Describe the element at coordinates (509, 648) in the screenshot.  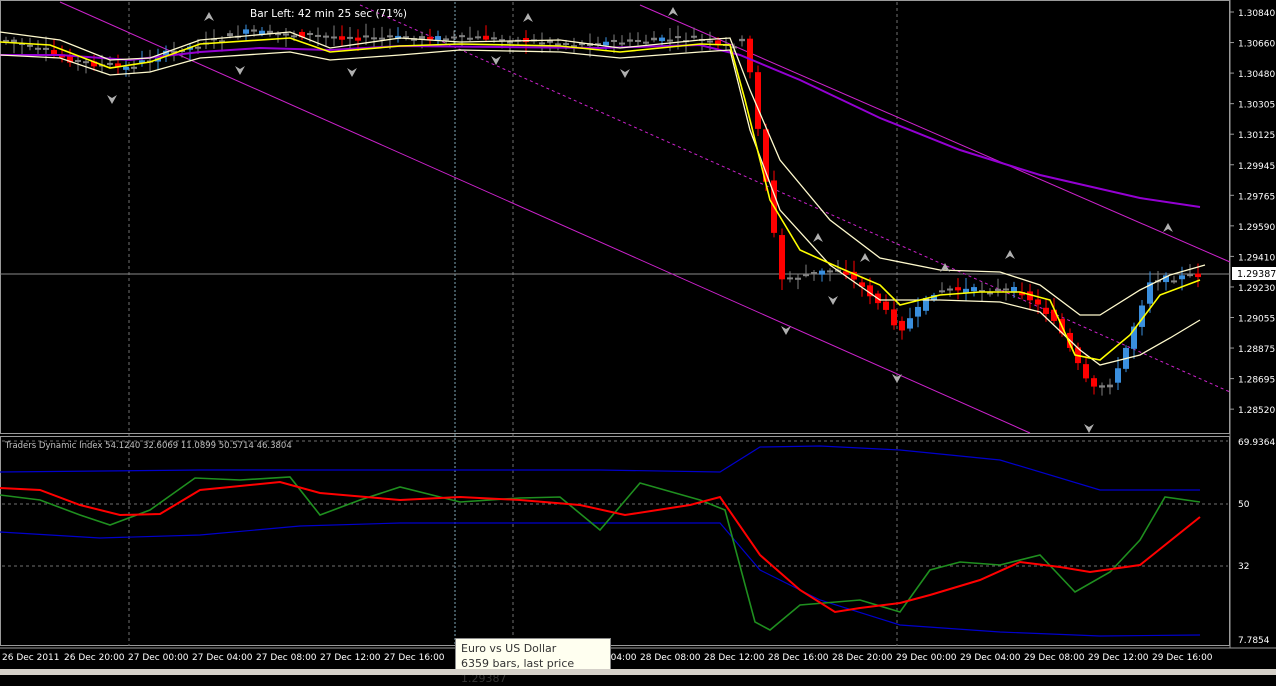
I see `tooltip-title: Euro vs US Dollar` at that location.